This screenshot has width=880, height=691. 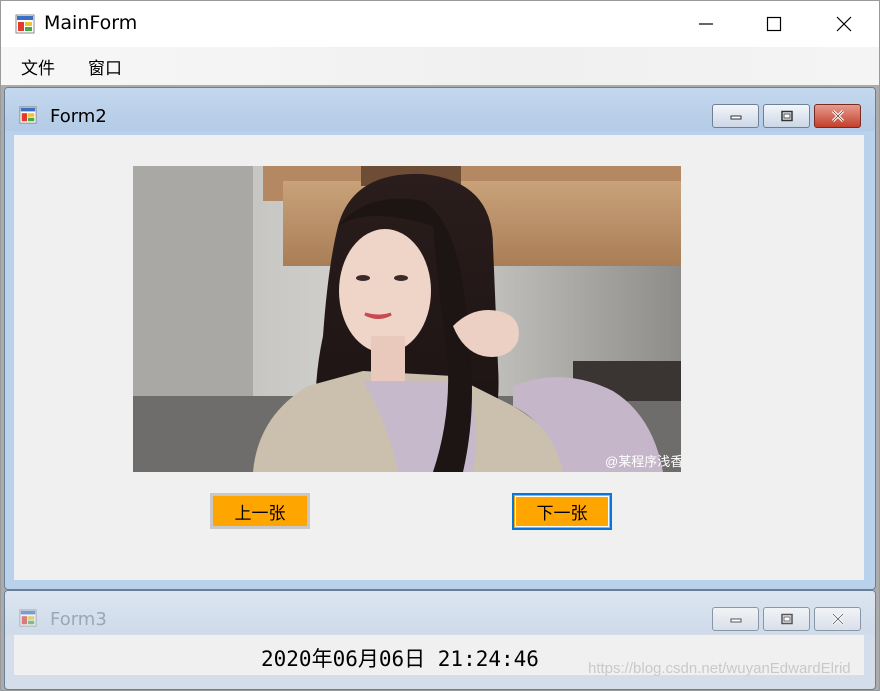 What do you see at coordinates (105, 66) in the screenshot?
I see `menu-window: 窗口` at bounding box center [105, 66].